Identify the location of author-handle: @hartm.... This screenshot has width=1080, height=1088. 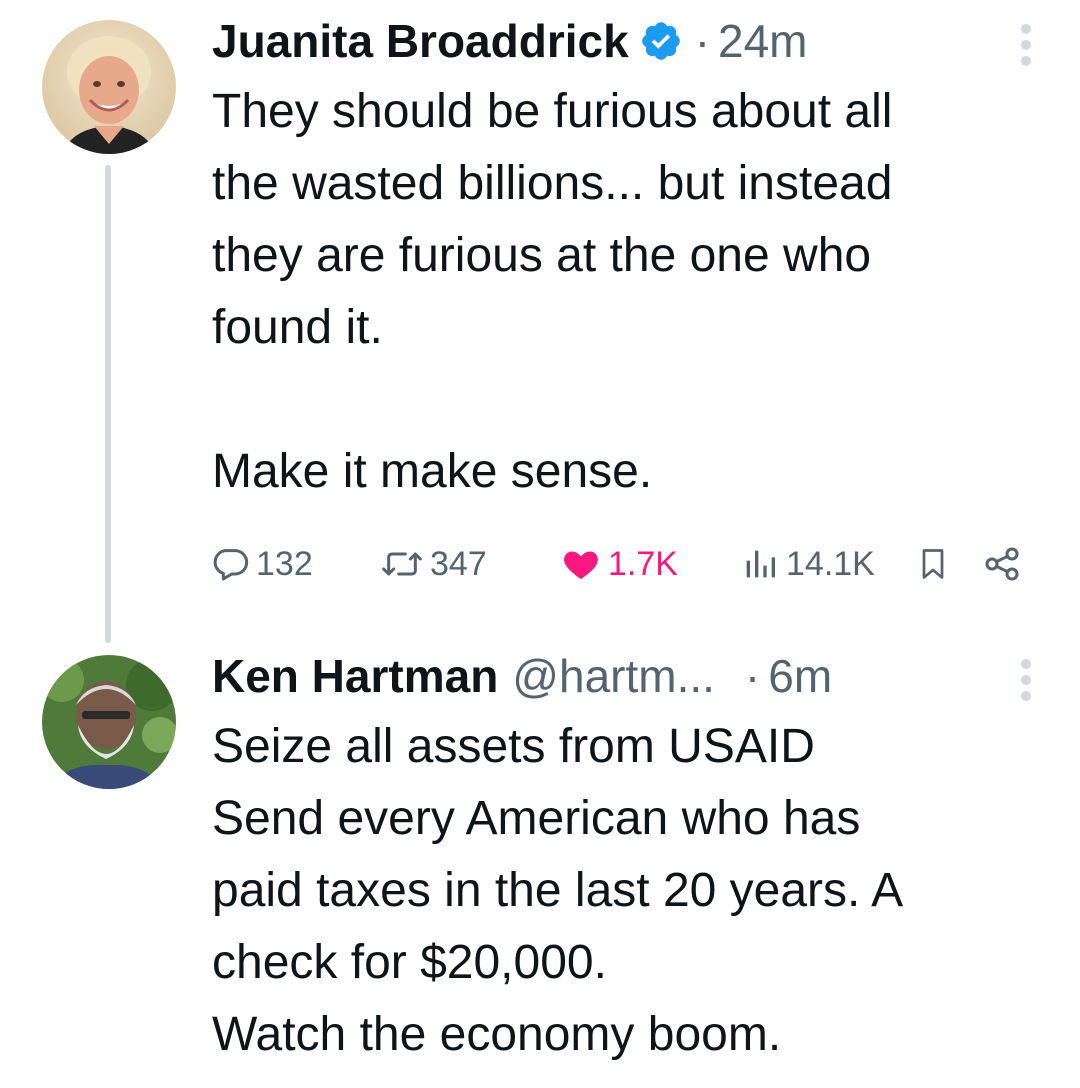
(613, 676).